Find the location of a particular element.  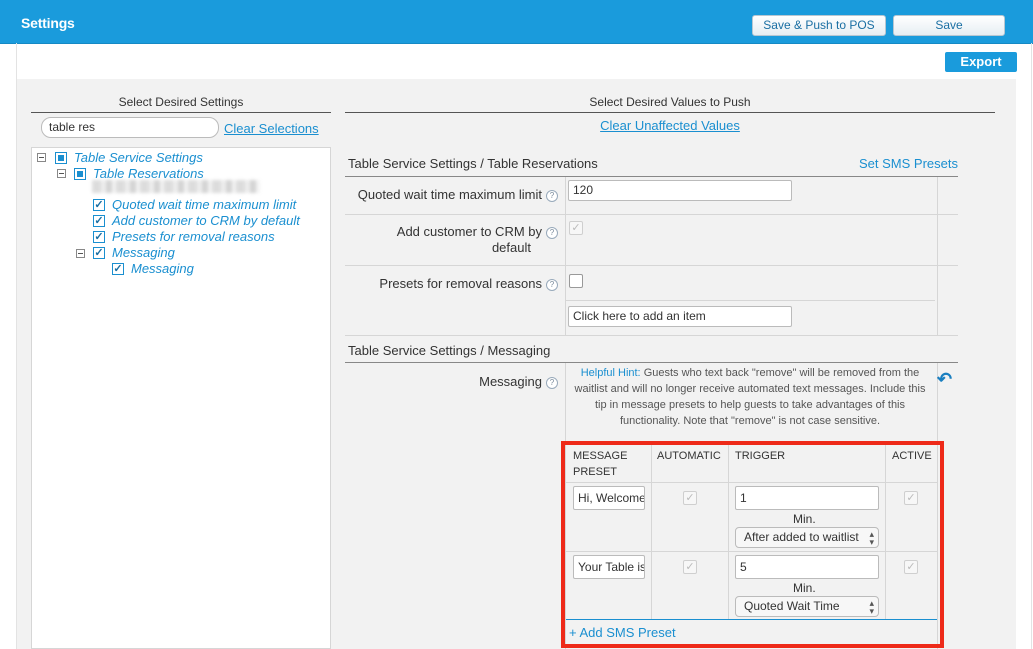

trigger-value-input: 1 is located at coordinates (807, 498).